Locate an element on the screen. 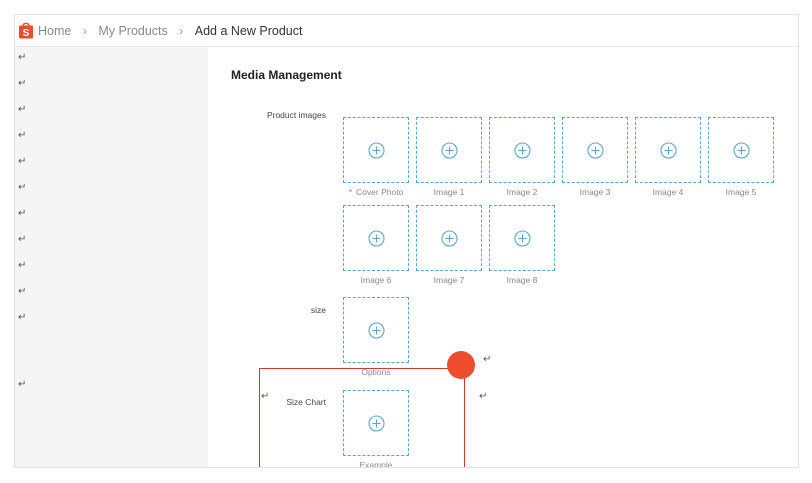 The image size is (812, 483). size-chart-upload-slot is located at coordinates (376, 423).